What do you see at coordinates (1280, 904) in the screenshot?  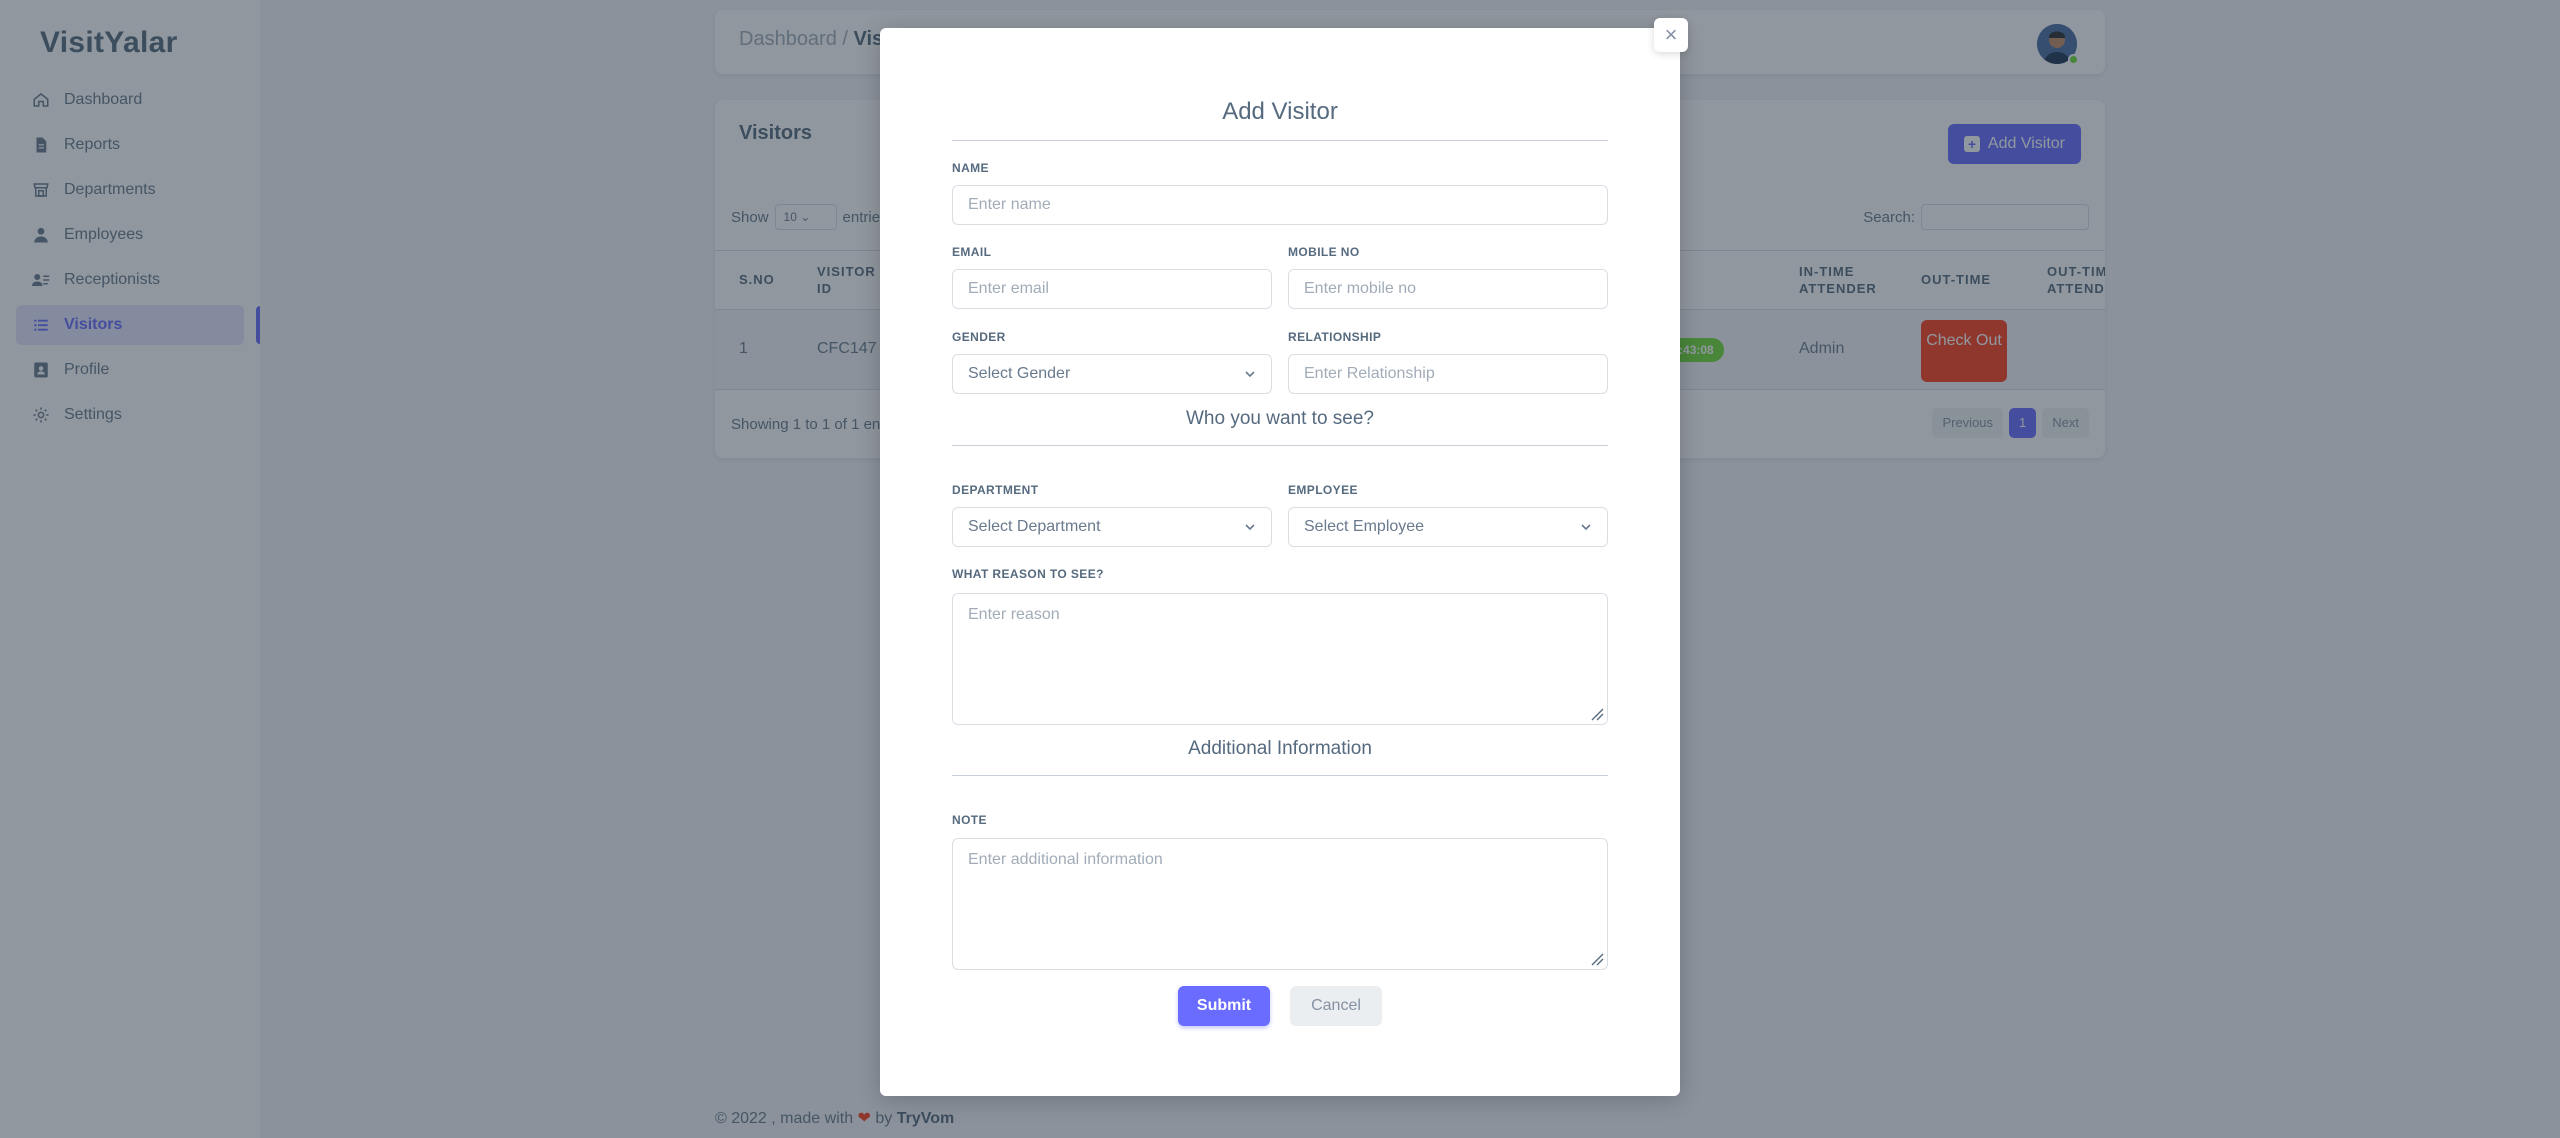 I see `note-textarea: Enter additional information` at bounding box center [1280, 904].